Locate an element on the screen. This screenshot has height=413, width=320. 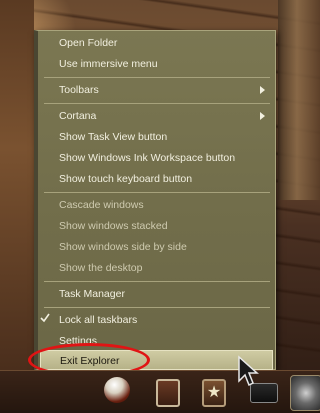
menu-item-lock-all-taskbars: Lock all taskbars is located at coordinates (156, 320).